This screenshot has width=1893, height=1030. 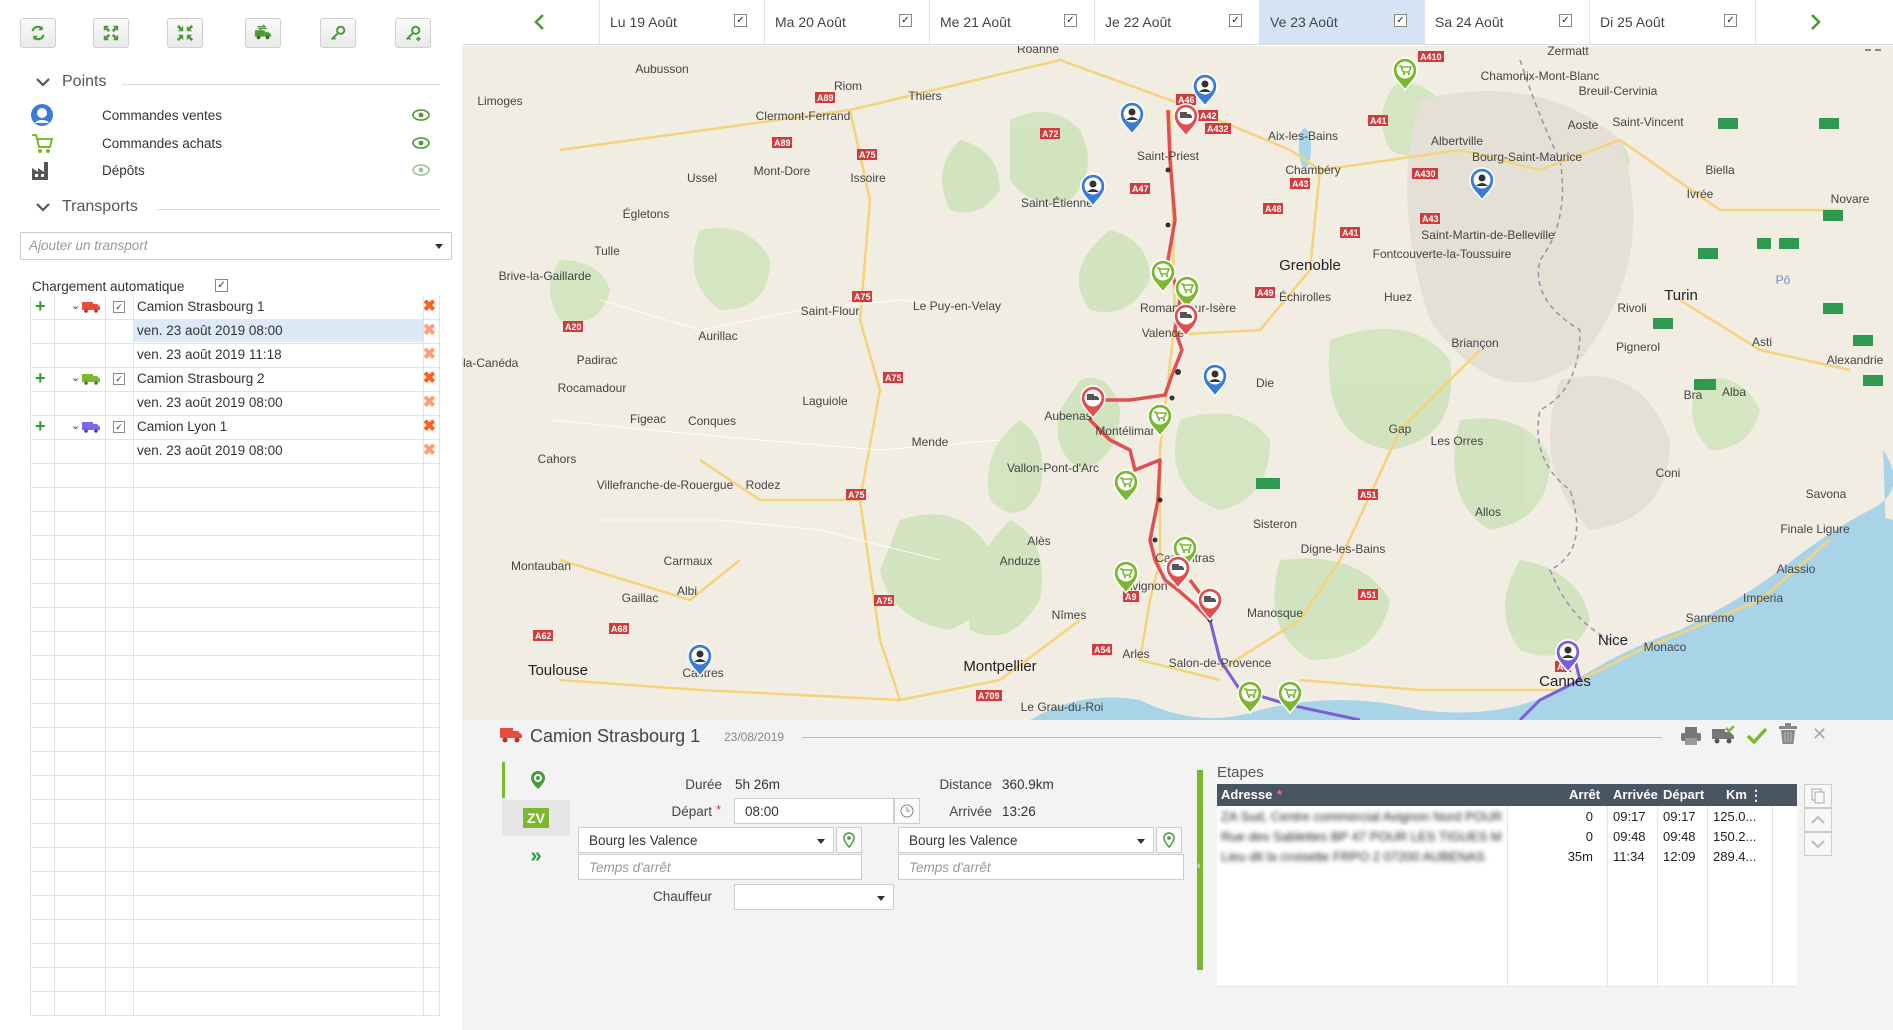 I want to click on city-label: Montauban, so click(x=541, y=566).